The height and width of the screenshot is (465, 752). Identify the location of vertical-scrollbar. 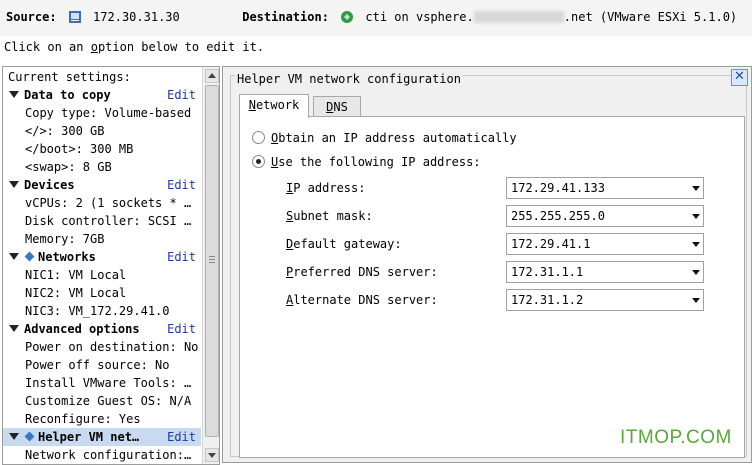
(210, 265).